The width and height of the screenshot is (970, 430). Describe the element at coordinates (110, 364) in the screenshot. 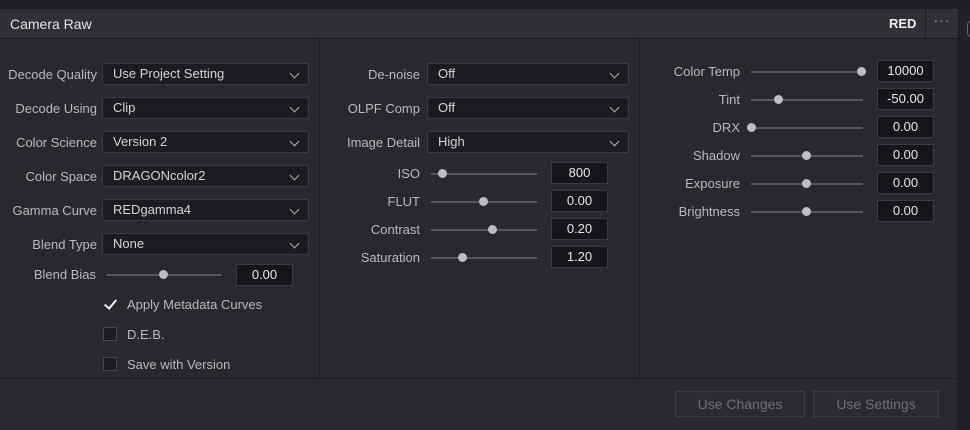

I see `save-with-version-checkbox` at that location.